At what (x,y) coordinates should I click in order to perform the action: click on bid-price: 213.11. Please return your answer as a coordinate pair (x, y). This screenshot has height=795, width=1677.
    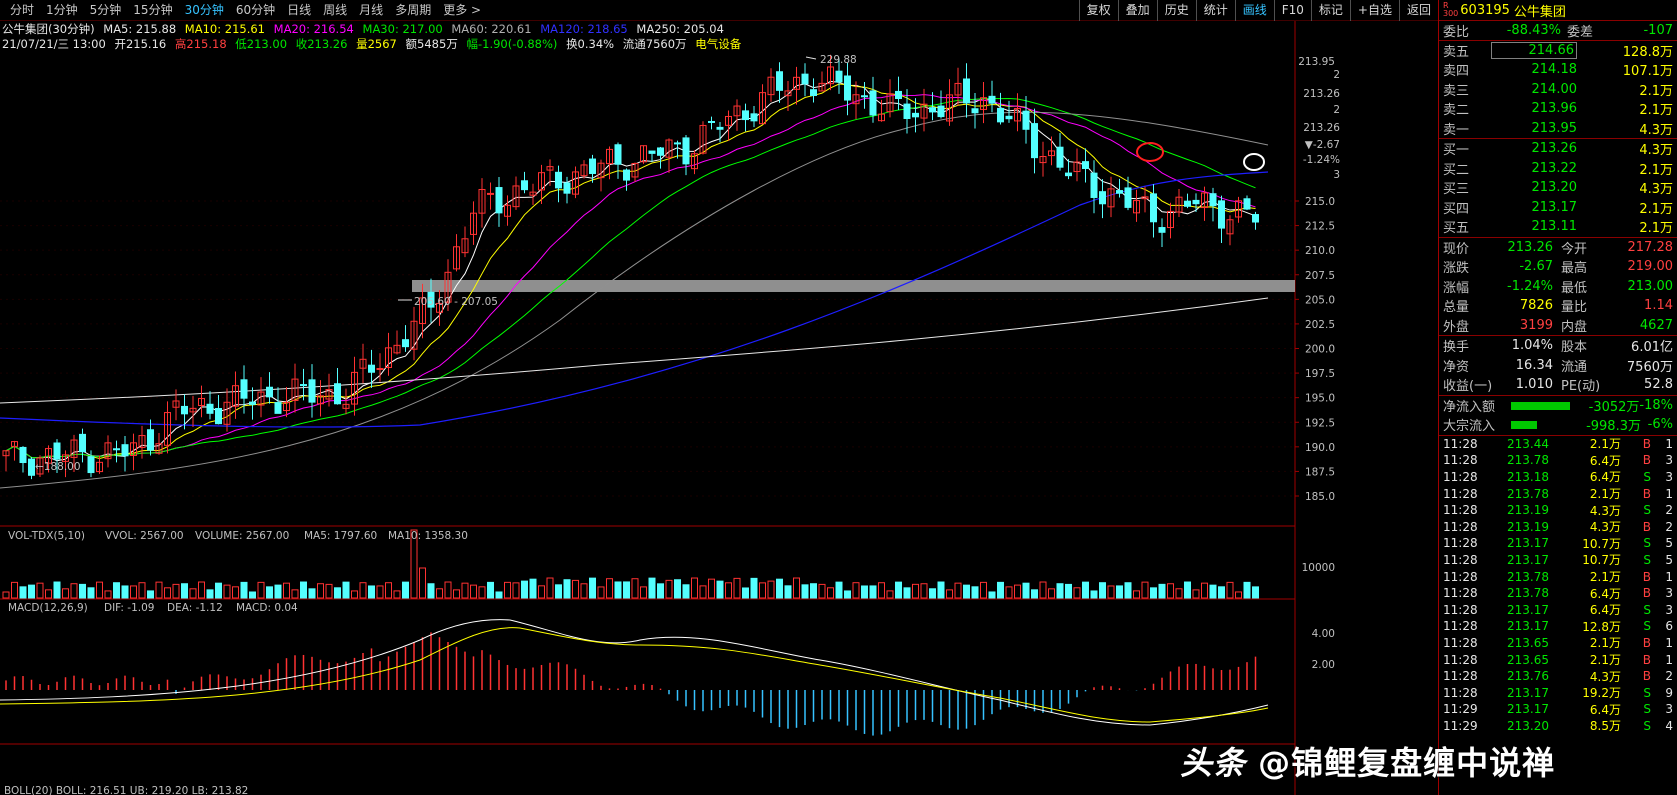
    Looking at the image, I should click on (1554, 227).